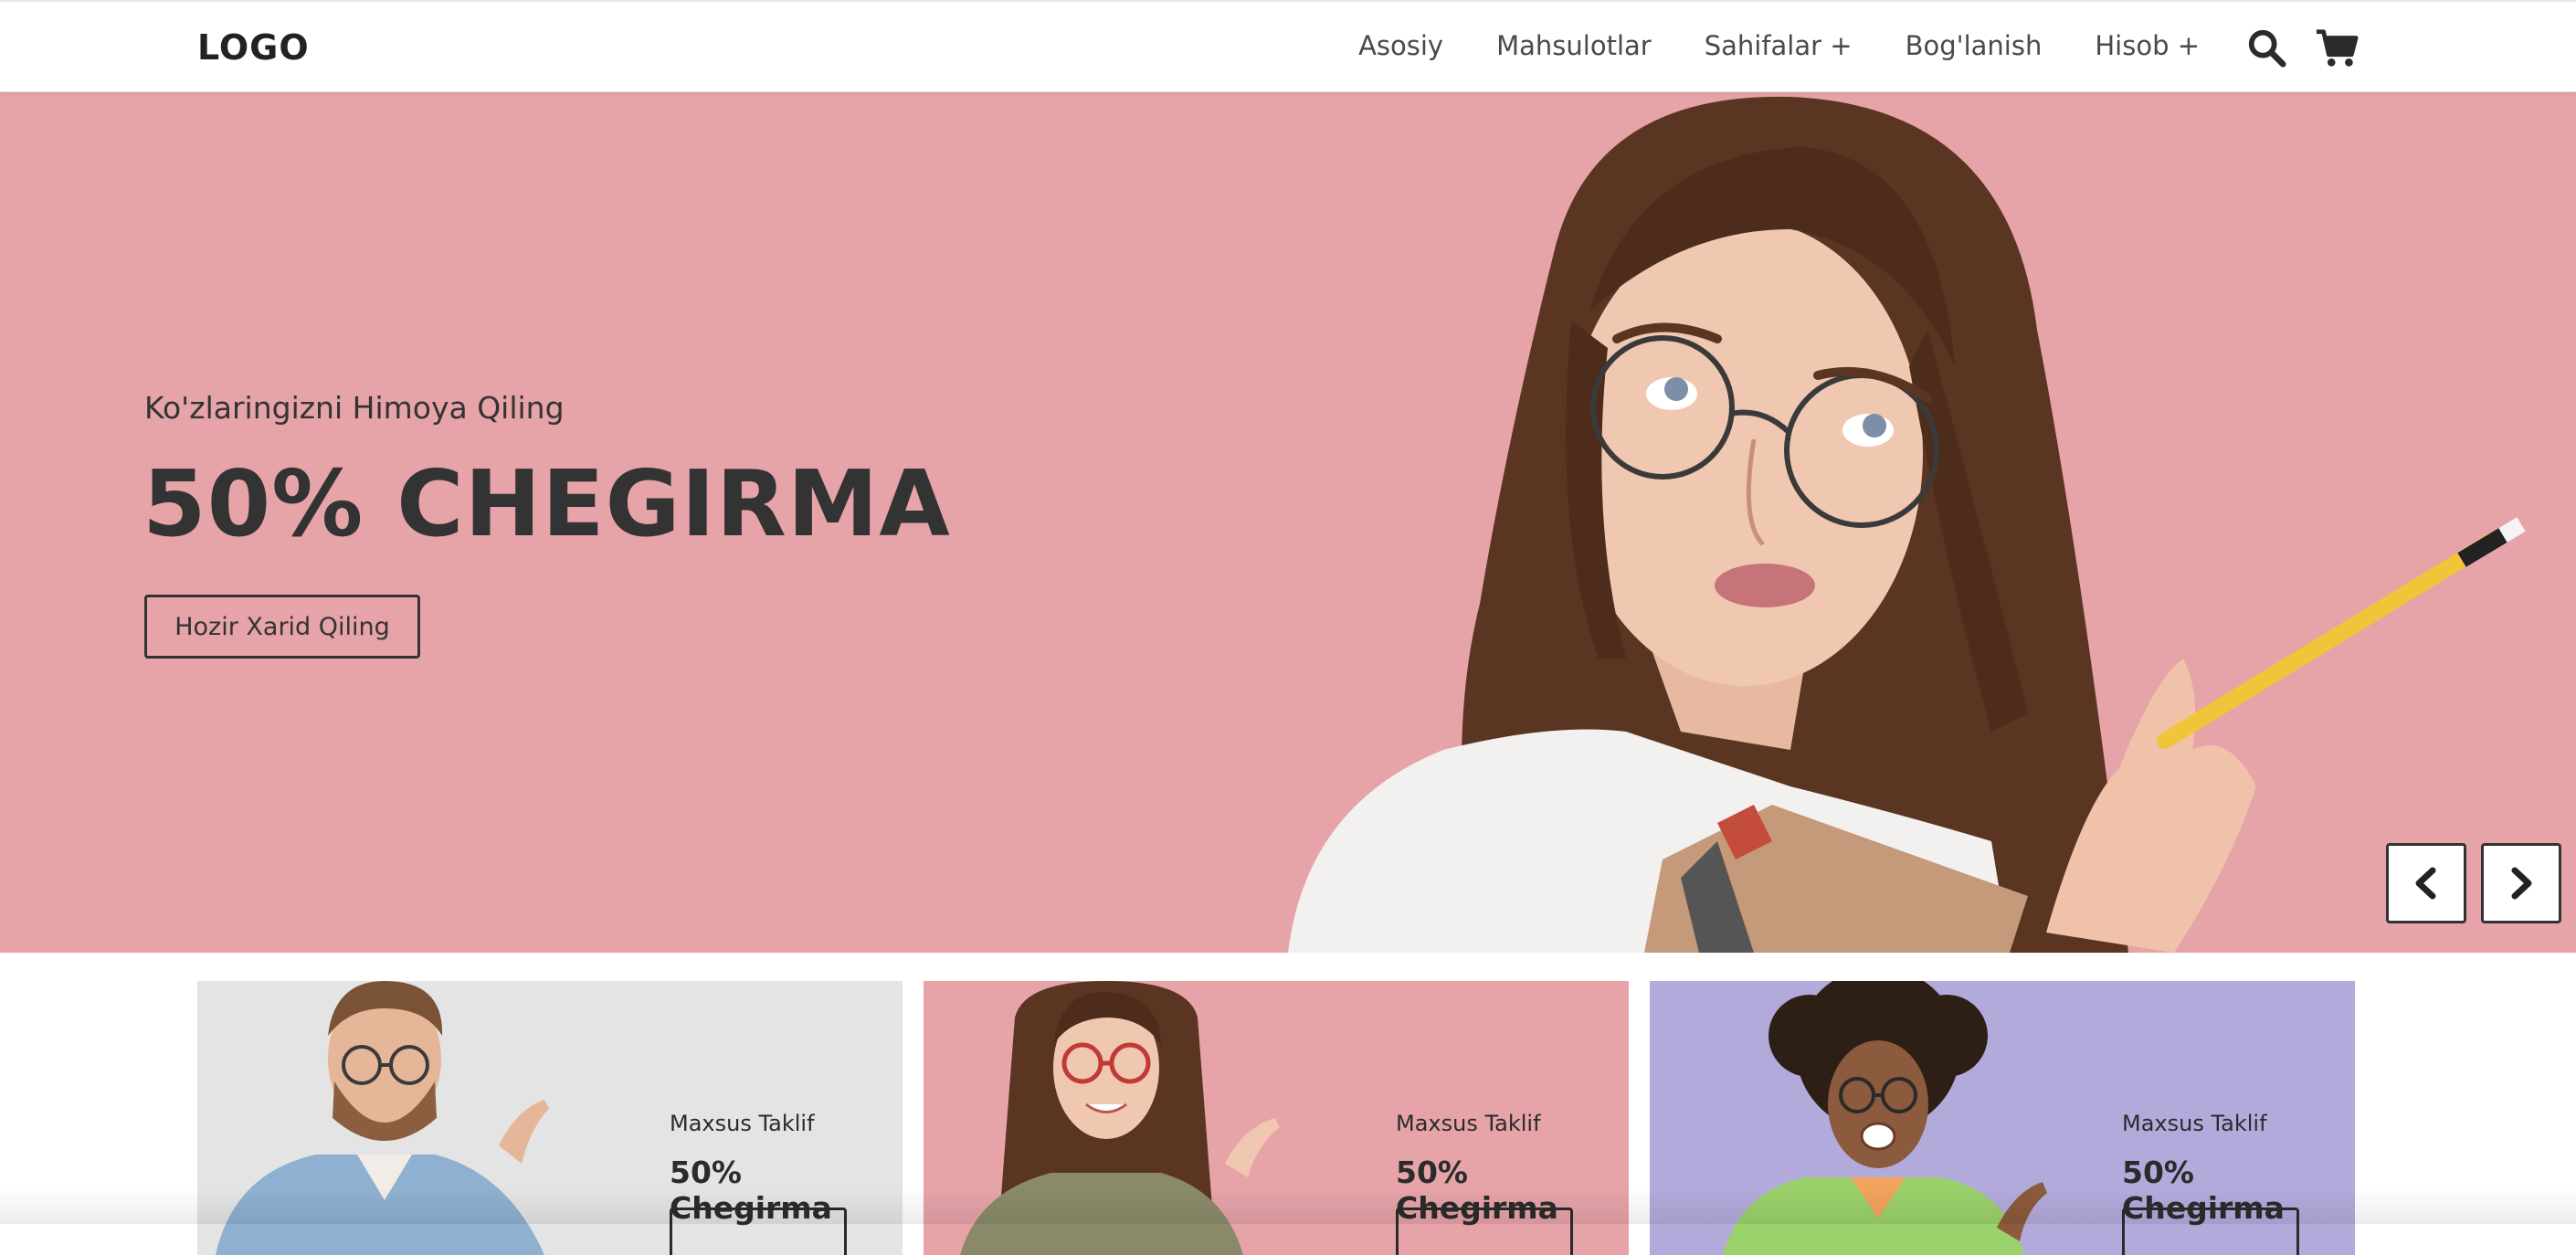 The image size is (2576, 1255). Describe the element at coordinates (354, 408) in the screenshot. I see `hero-subtitle: Ko'zlaringizni Himoya Qiling` at that location.